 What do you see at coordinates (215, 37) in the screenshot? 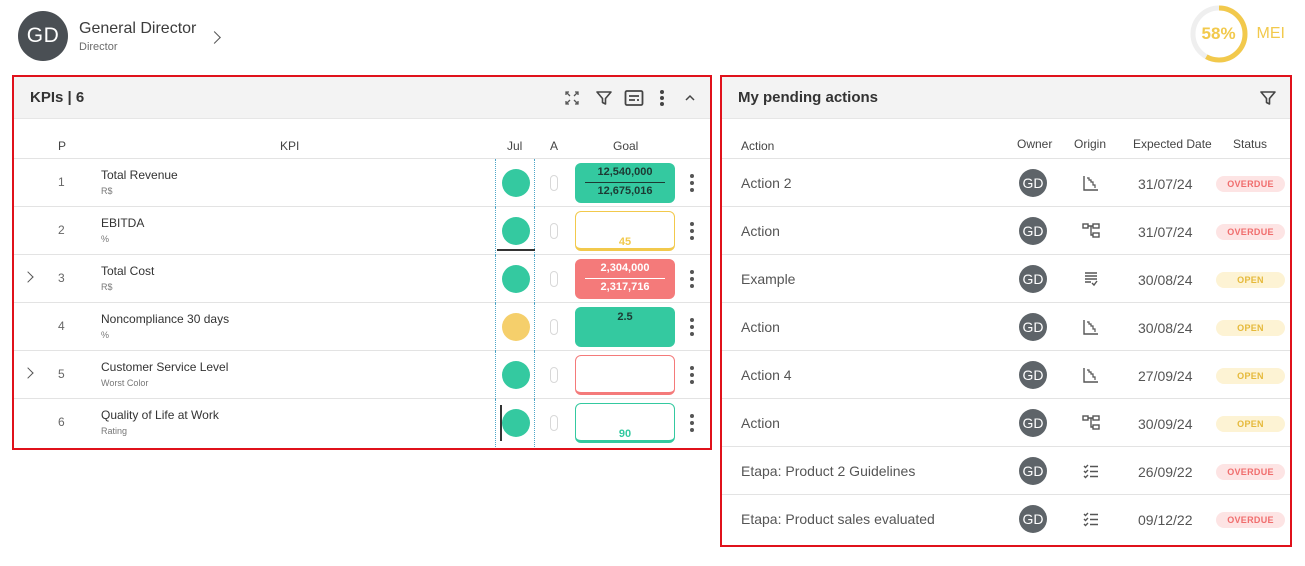
I see `chevron-right-icon` at bounding box center [215, 37].